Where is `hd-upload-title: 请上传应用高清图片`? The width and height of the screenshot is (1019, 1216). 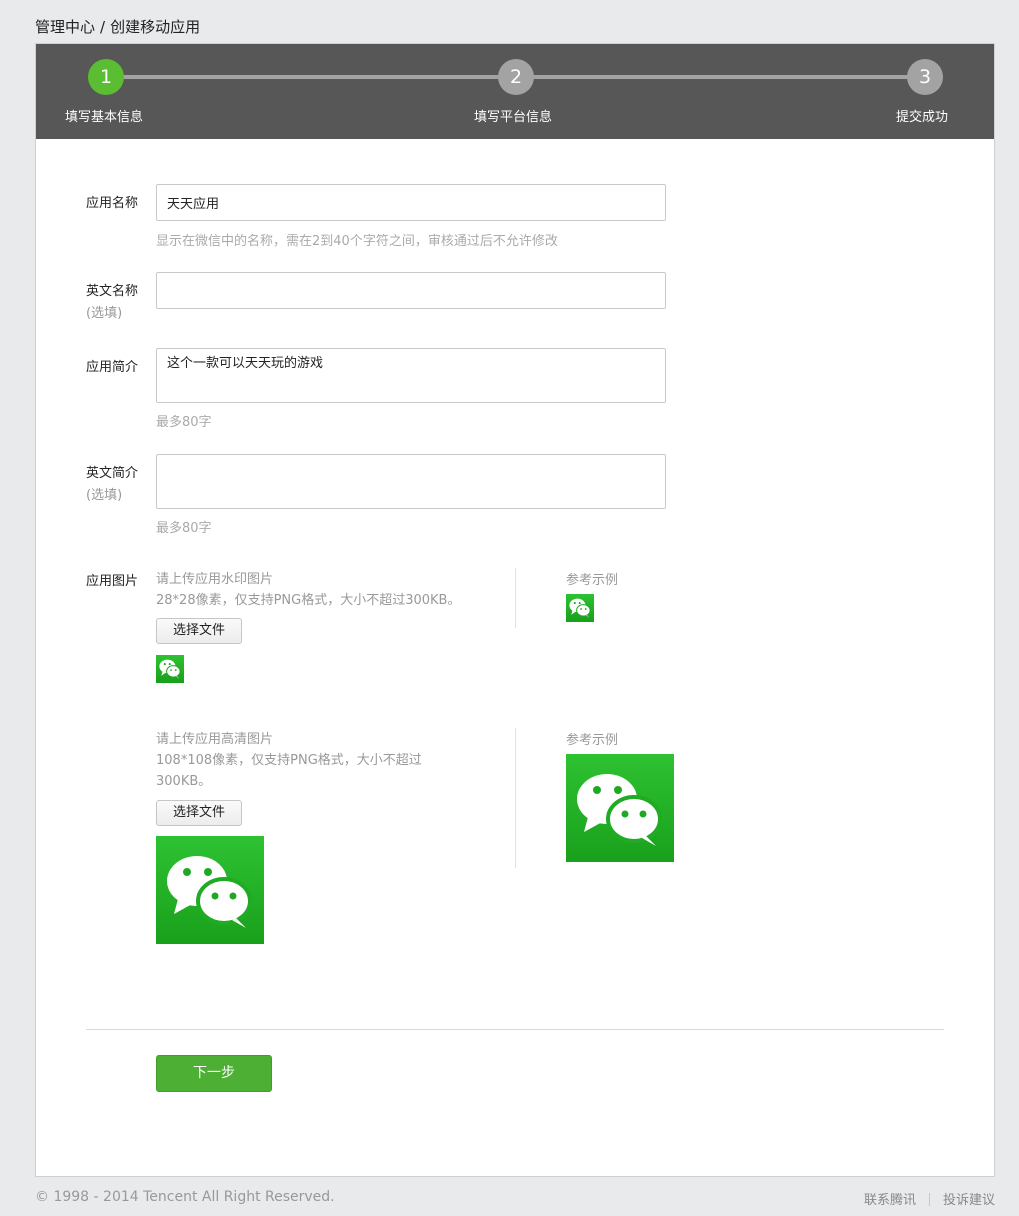 hd-upload-title: 请上传应用高清图片 is located at coordinates (215, 739).